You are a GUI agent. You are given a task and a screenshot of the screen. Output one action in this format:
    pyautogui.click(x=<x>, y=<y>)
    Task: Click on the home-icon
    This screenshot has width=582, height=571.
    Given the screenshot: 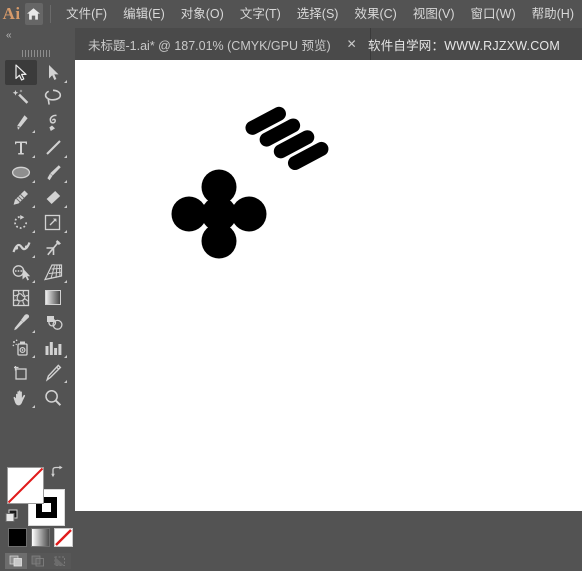 What is the action you would take?
    pyautogui.click(x=34, y=14)
    